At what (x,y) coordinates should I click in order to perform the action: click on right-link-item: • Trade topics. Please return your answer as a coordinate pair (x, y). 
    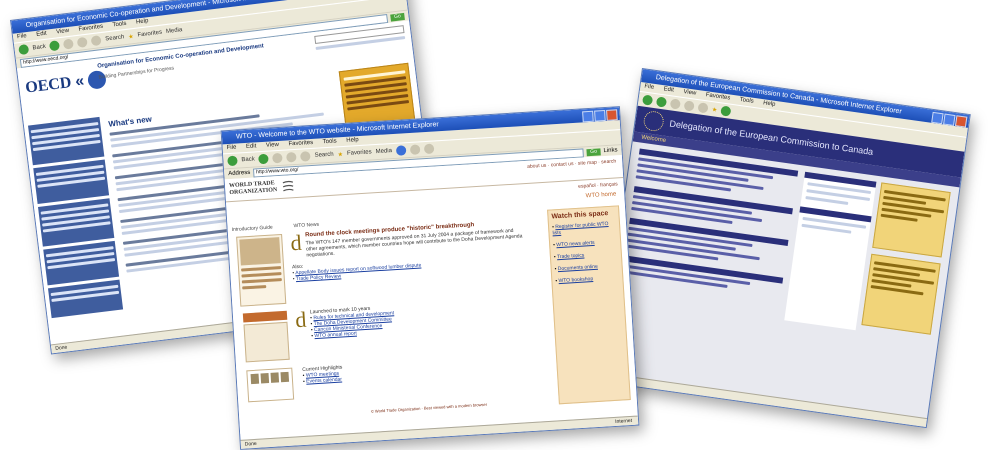
    Looking at the image, I should click on (569, 256).